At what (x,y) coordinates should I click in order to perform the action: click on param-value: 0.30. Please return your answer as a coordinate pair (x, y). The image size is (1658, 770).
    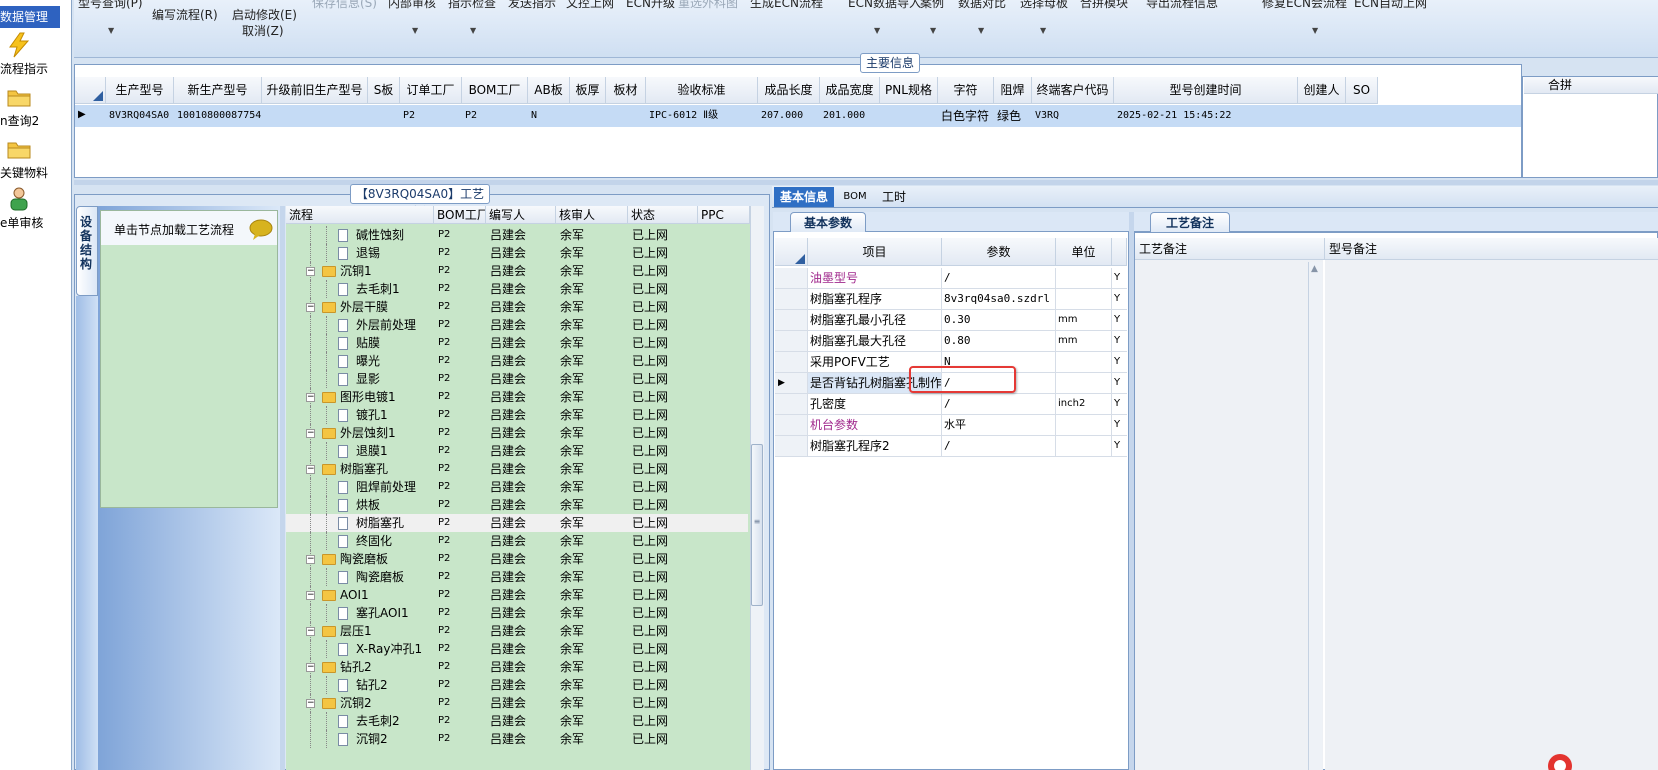
    Looking at the image, I should click on (999, 320).